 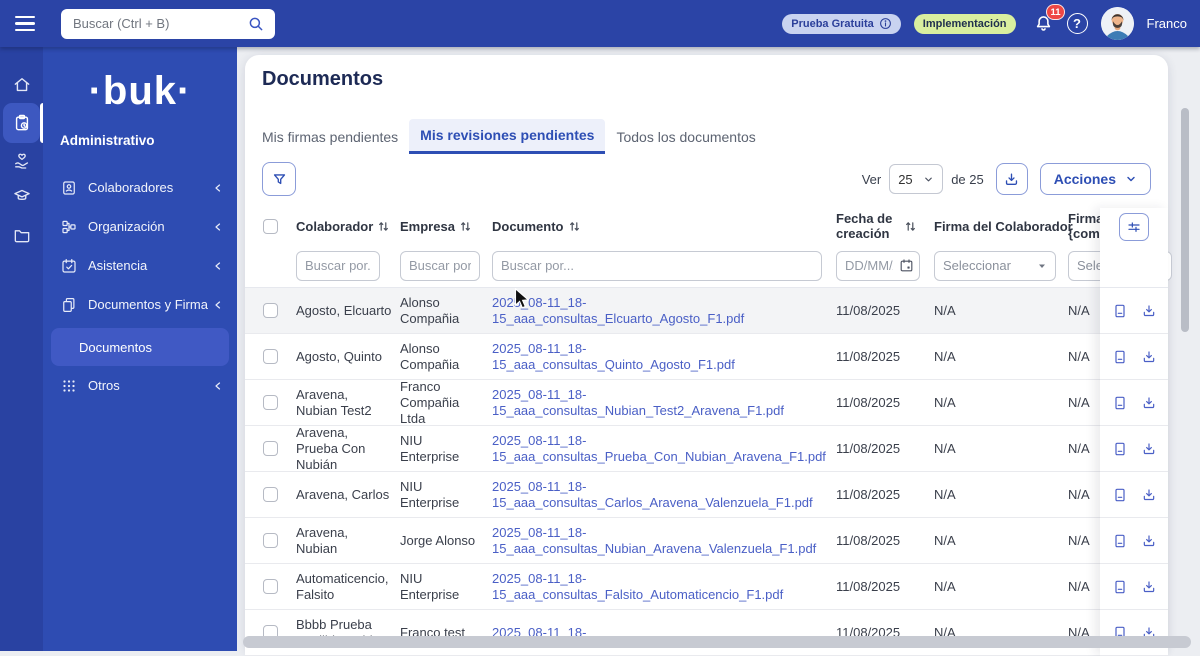 I want to click on page-size-select: 25, so click(x=916, y=179).